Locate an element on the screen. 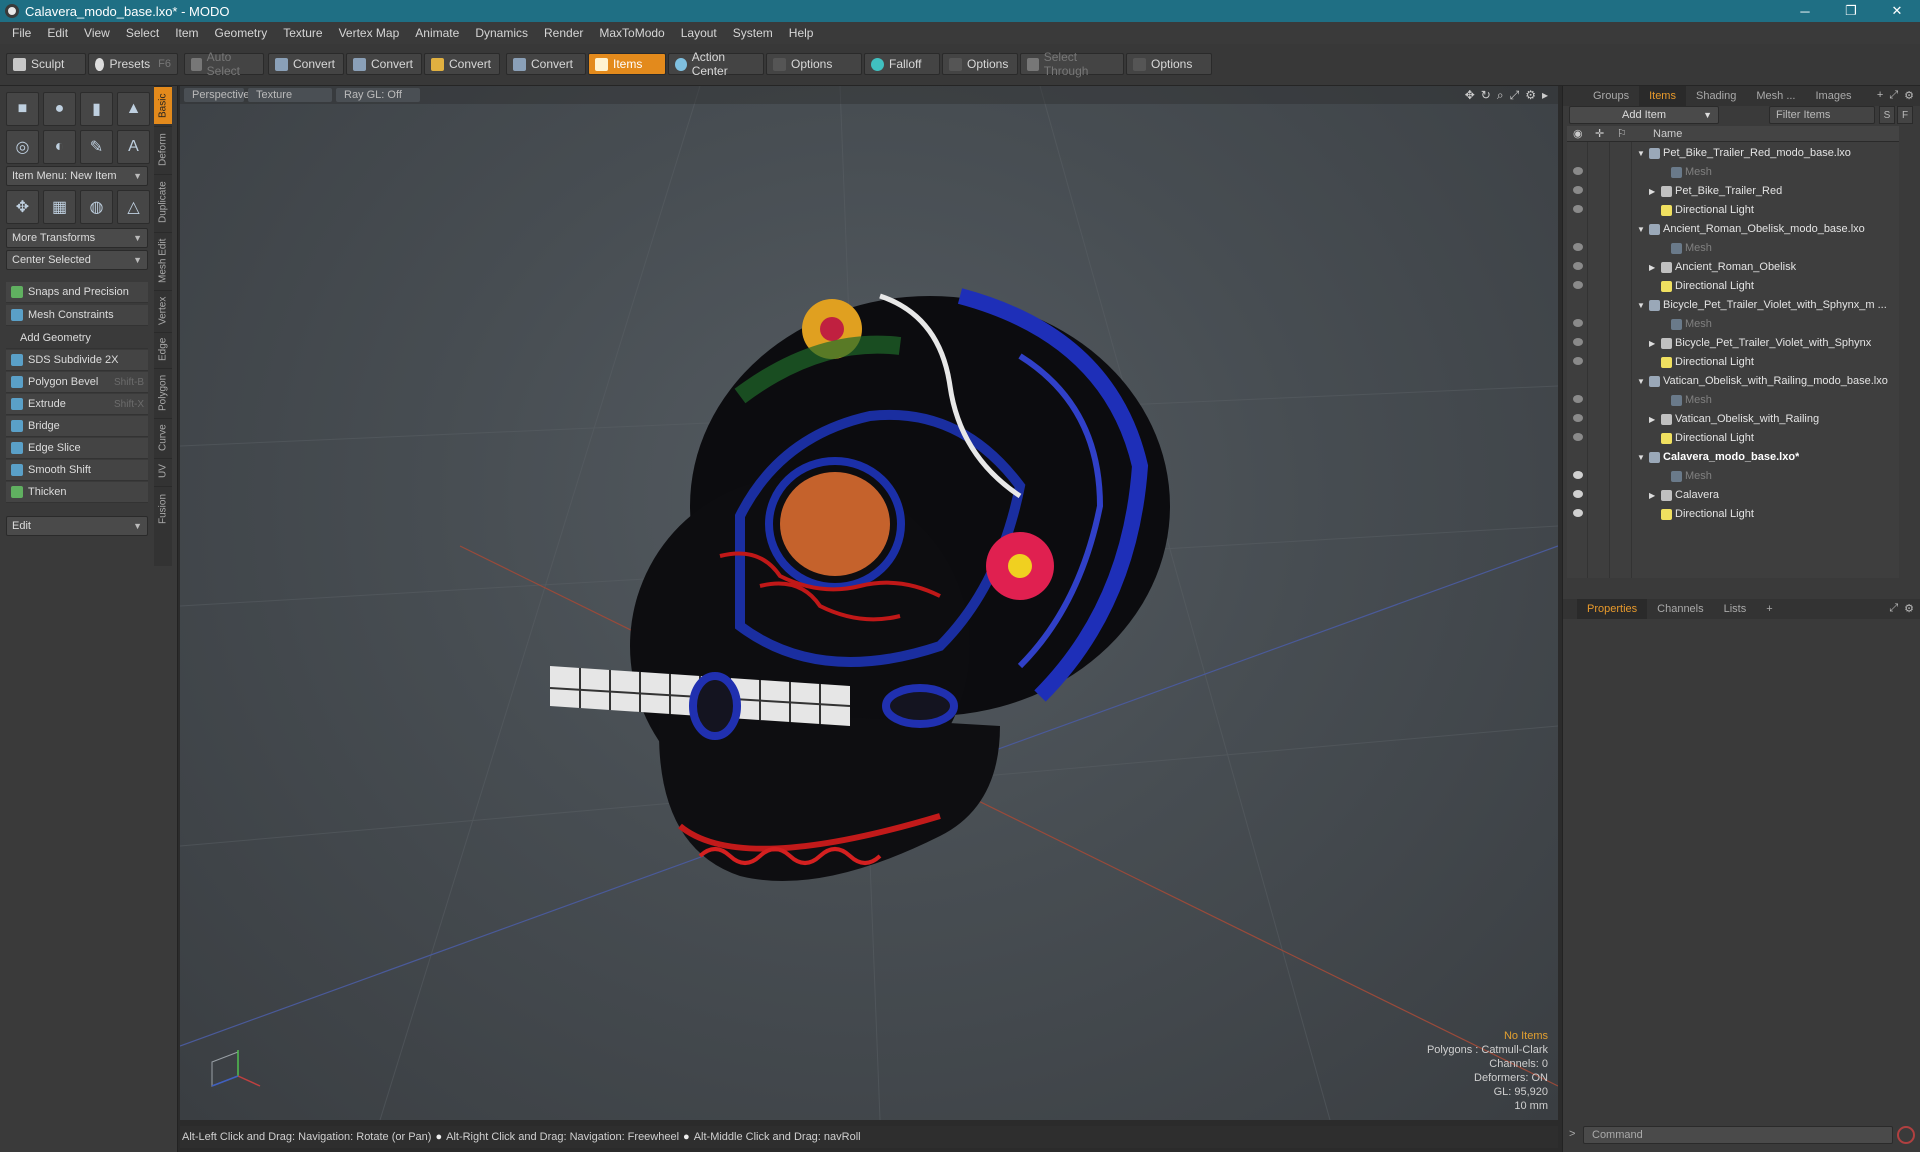  tab-uv: UV is located at coordinates (163, 471).